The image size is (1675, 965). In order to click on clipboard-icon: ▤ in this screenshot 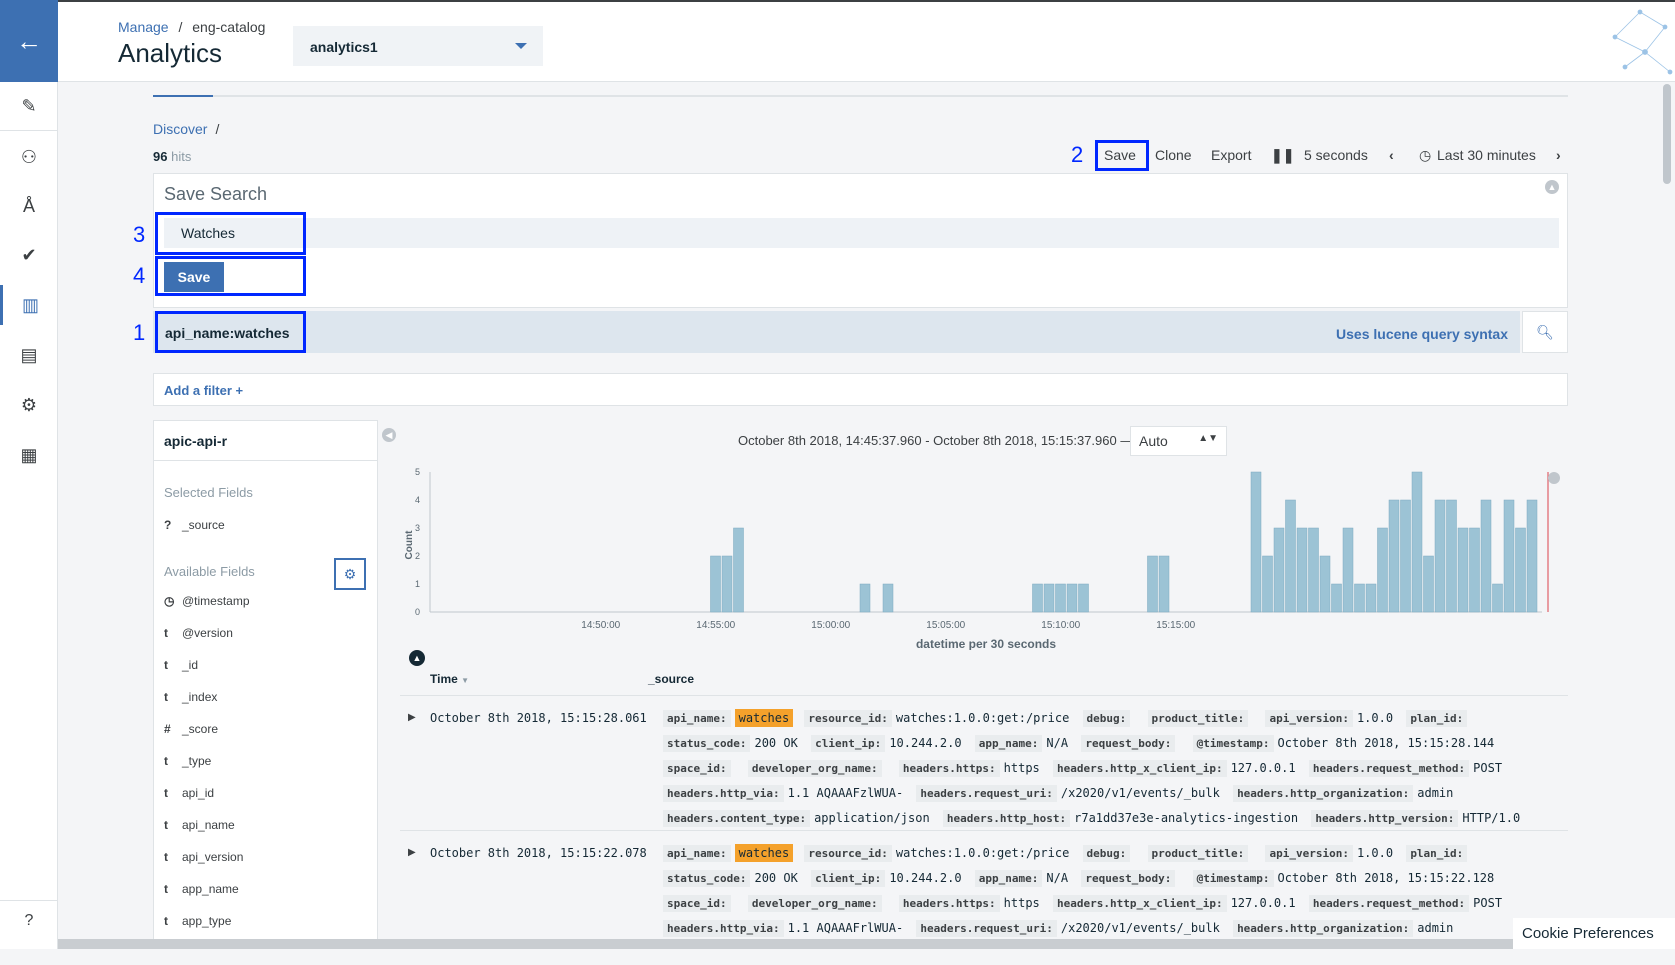, I will do `click(29, 355)`.